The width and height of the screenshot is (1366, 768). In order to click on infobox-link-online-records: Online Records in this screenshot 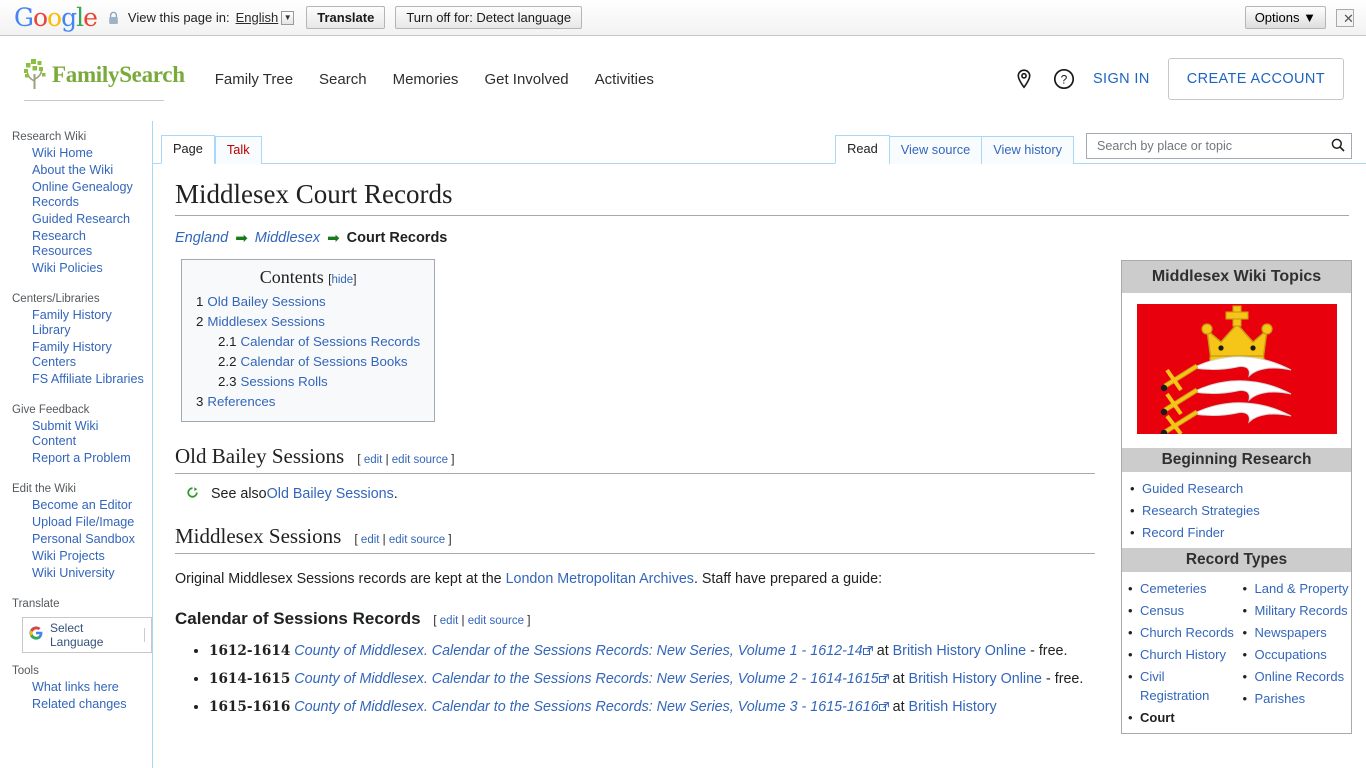, I will do `click(1300, 676)`.